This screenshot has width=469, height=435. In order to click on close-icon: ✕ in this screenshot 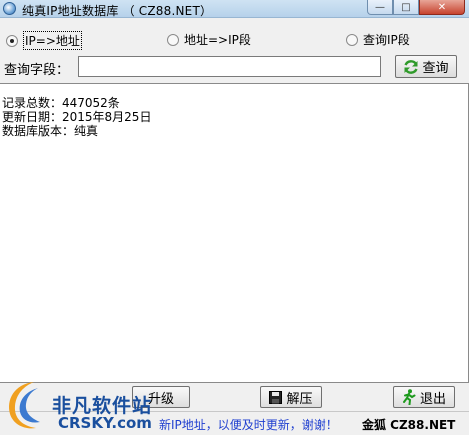, I will do `click(442, 7)`.